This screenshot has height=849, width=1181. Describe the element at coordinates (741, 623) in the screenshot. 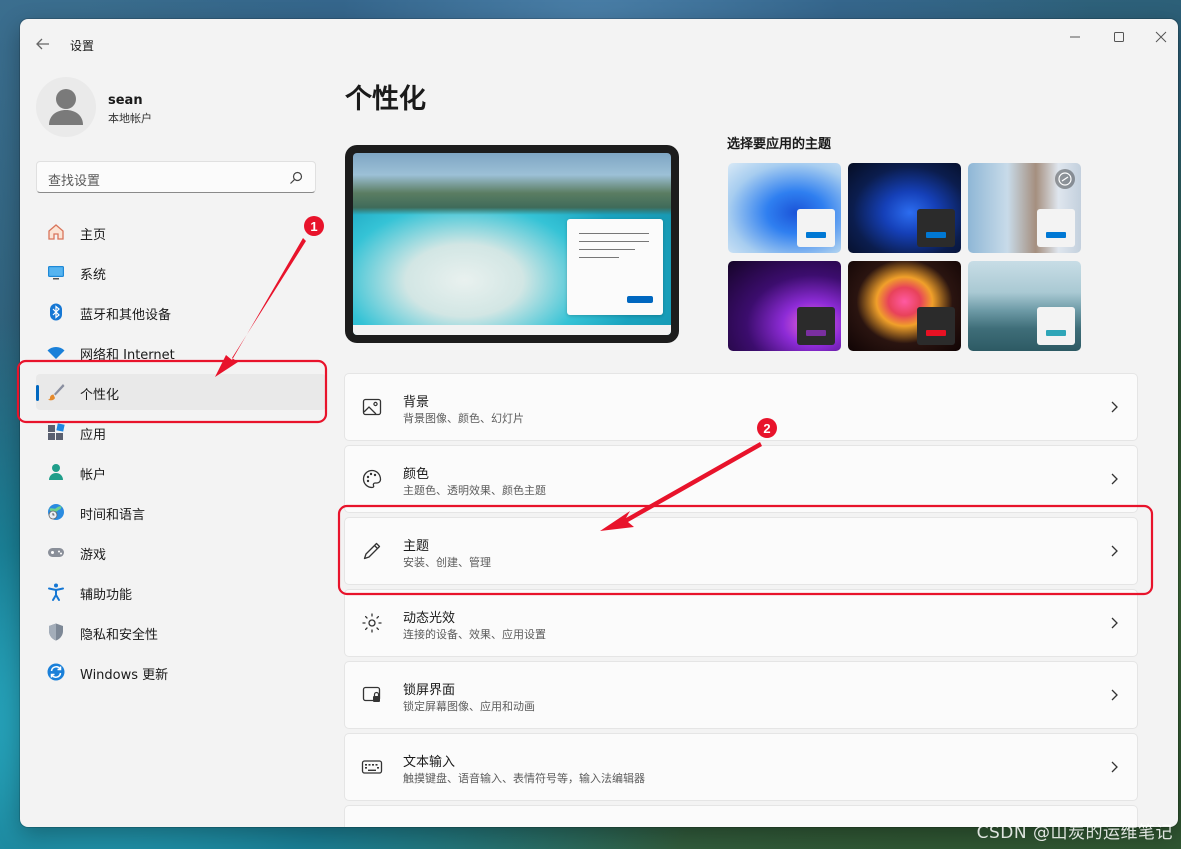

I see `setting-dynamic-lighting: 动态光效 连接的设备、效果、应用设置` at that location.